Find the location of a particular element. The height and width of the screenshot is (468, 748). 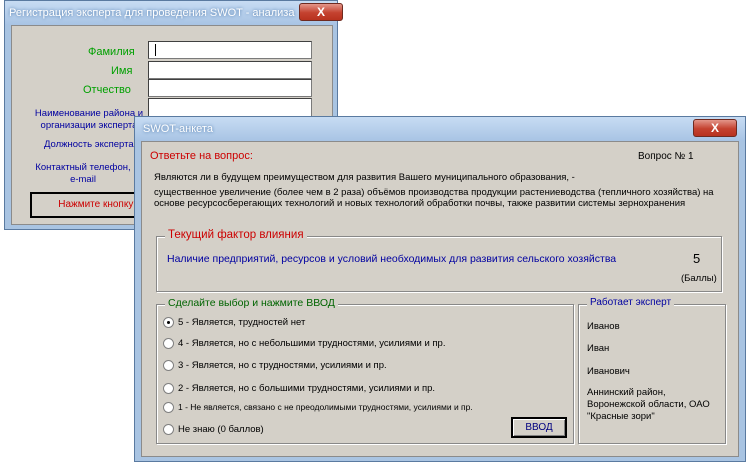

phone-label: Контактный телефон, e-mail is located at coordinates (83, 173).